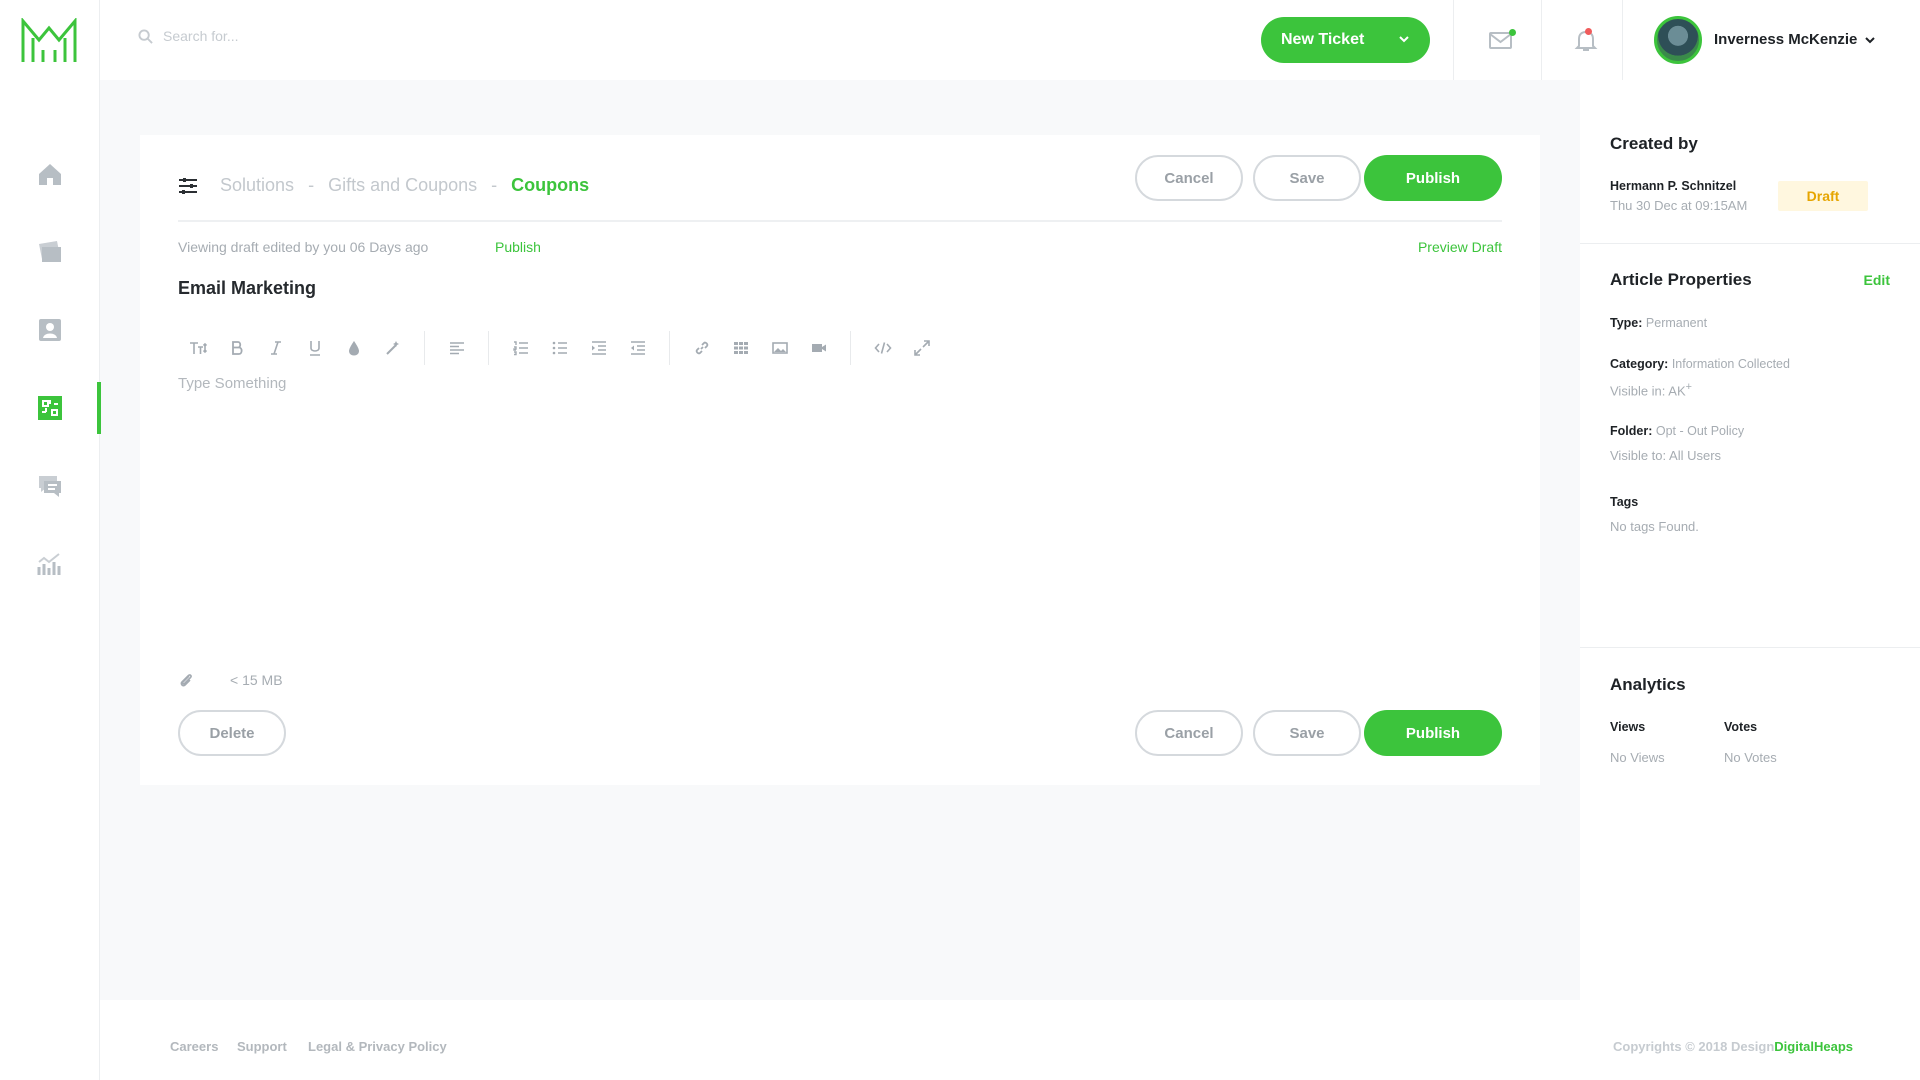  I want to click on video-button, so click(818, 348).